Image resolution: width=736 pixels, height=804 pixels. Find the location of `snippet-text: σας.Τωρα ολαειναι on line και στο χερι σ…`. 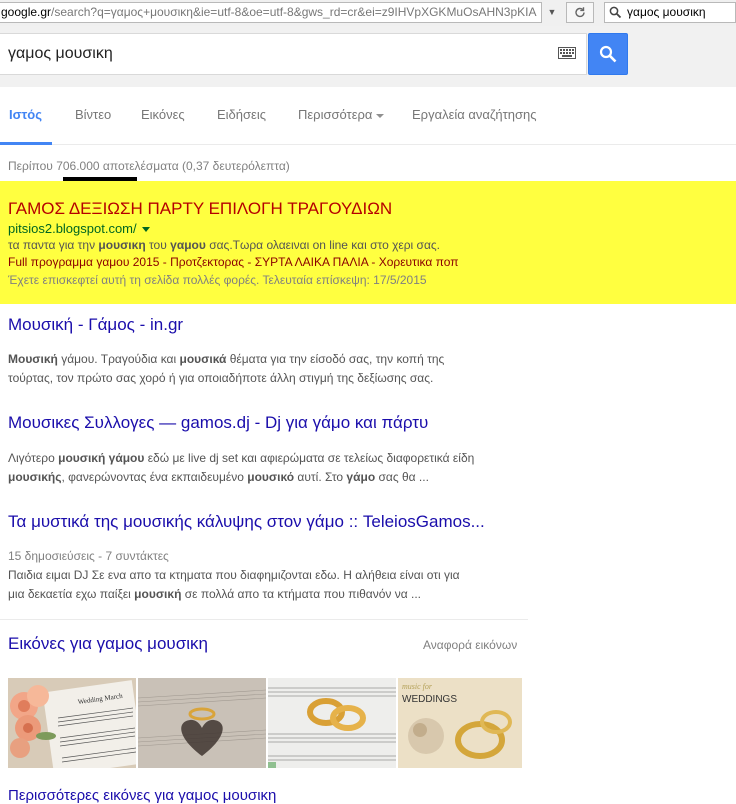

snippet-text: σας.Τωρα ολαειναι on line και στο χερι σ… is located at coordinates (323, 245).